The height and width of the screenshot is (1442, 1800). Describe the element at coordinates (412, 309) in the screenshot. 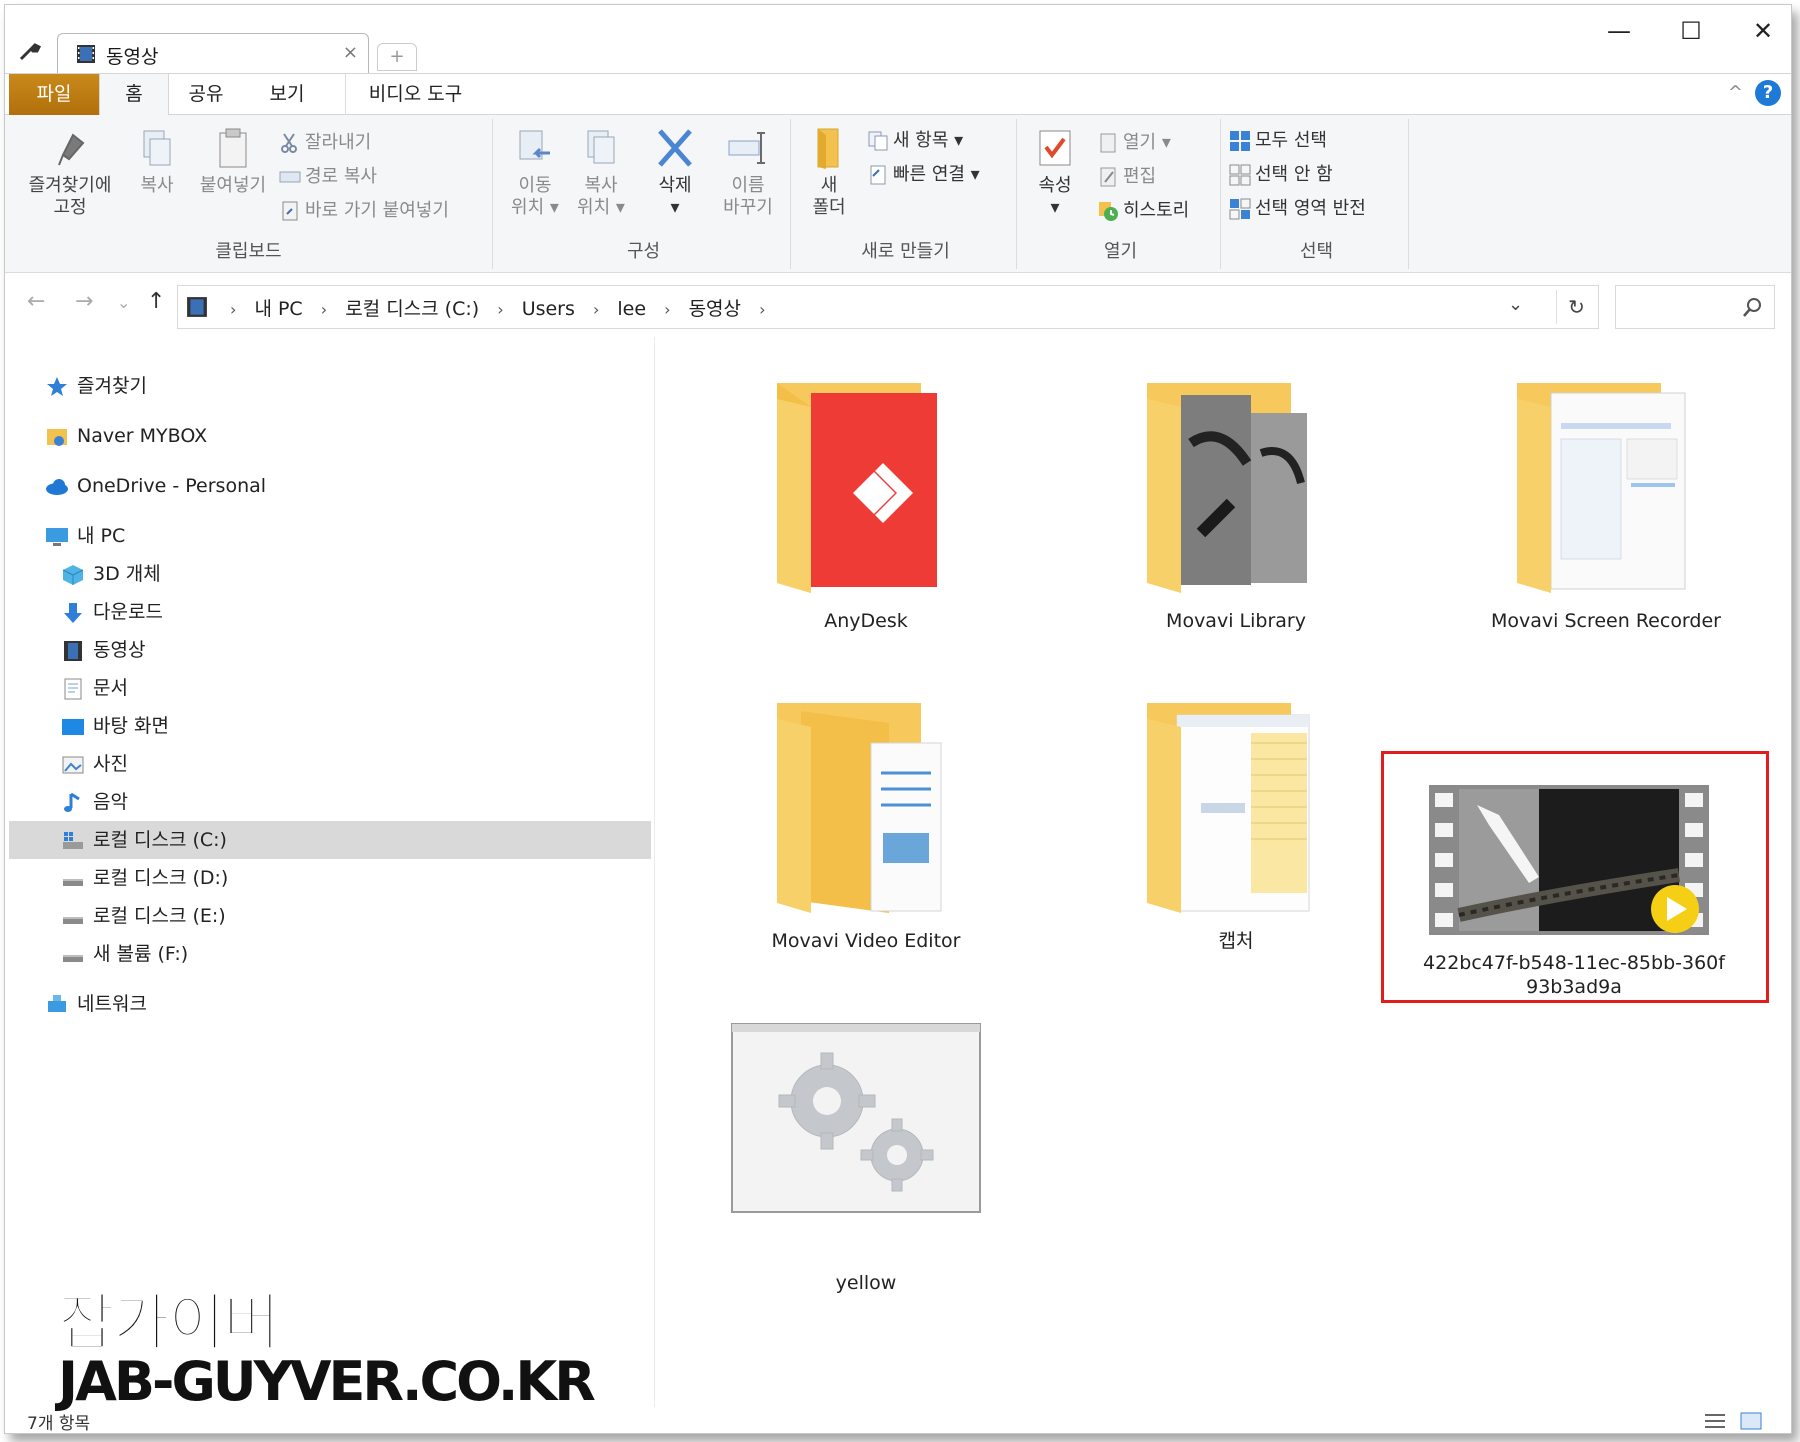

I see `breadcrumb-local-disk-c: 로컬 디스크 (C:)` at that location.